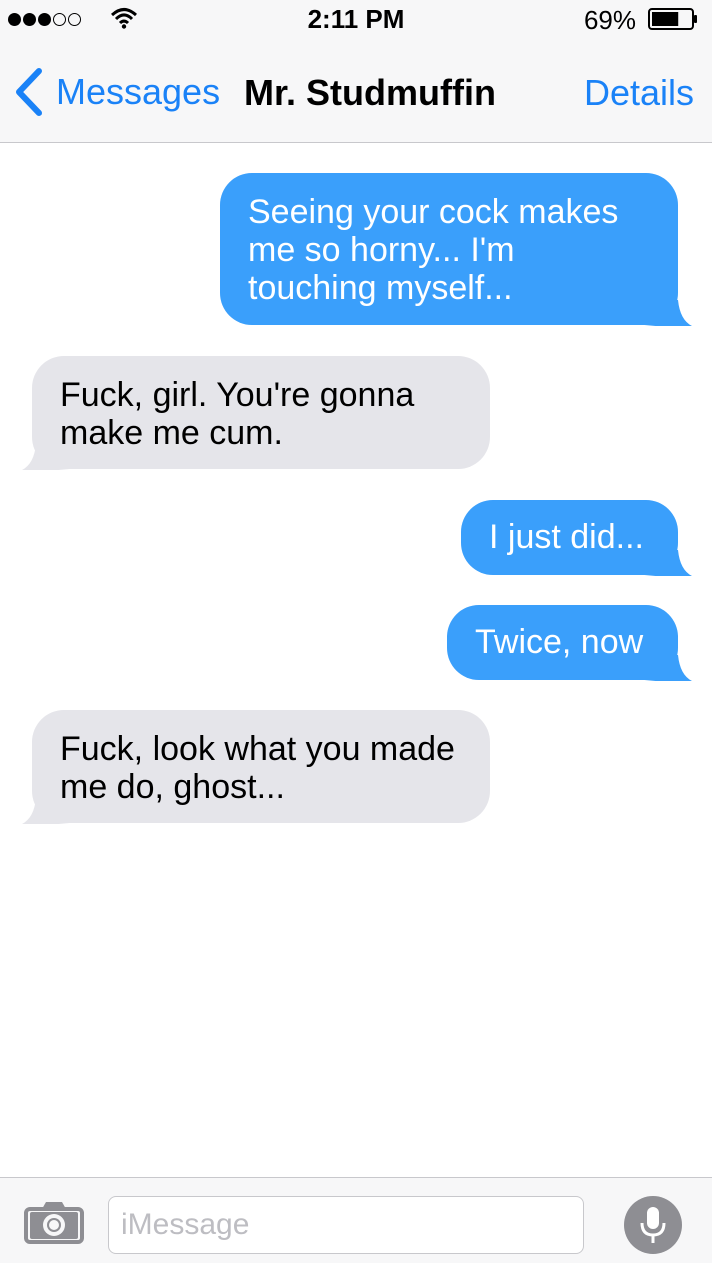  Describe the element at coordinates (261, 412) in the screenshot. I see `incoming-message: Fuck, girl. You're gonna make me cum.` at that location.